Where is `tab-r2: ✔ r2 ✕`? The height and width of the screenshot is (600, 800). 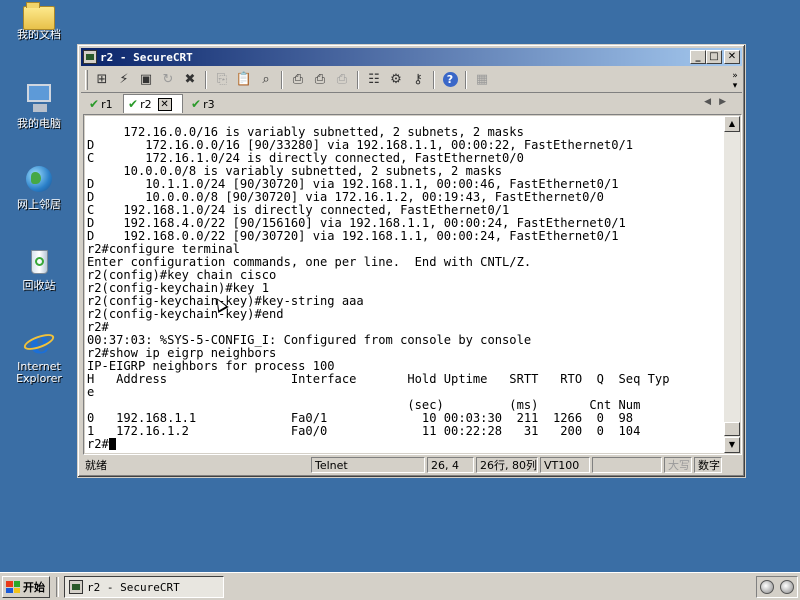 tab-r2: ✔ r2 ✕ is located at coordinates (153, 103).